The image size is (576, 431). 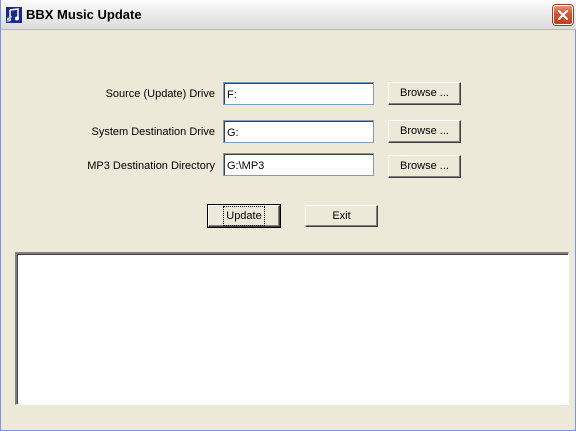 What do you see at coordinates (341, 216) in the screenshot?
I see `exit-button: Exit` at bounding box center [341, 216].